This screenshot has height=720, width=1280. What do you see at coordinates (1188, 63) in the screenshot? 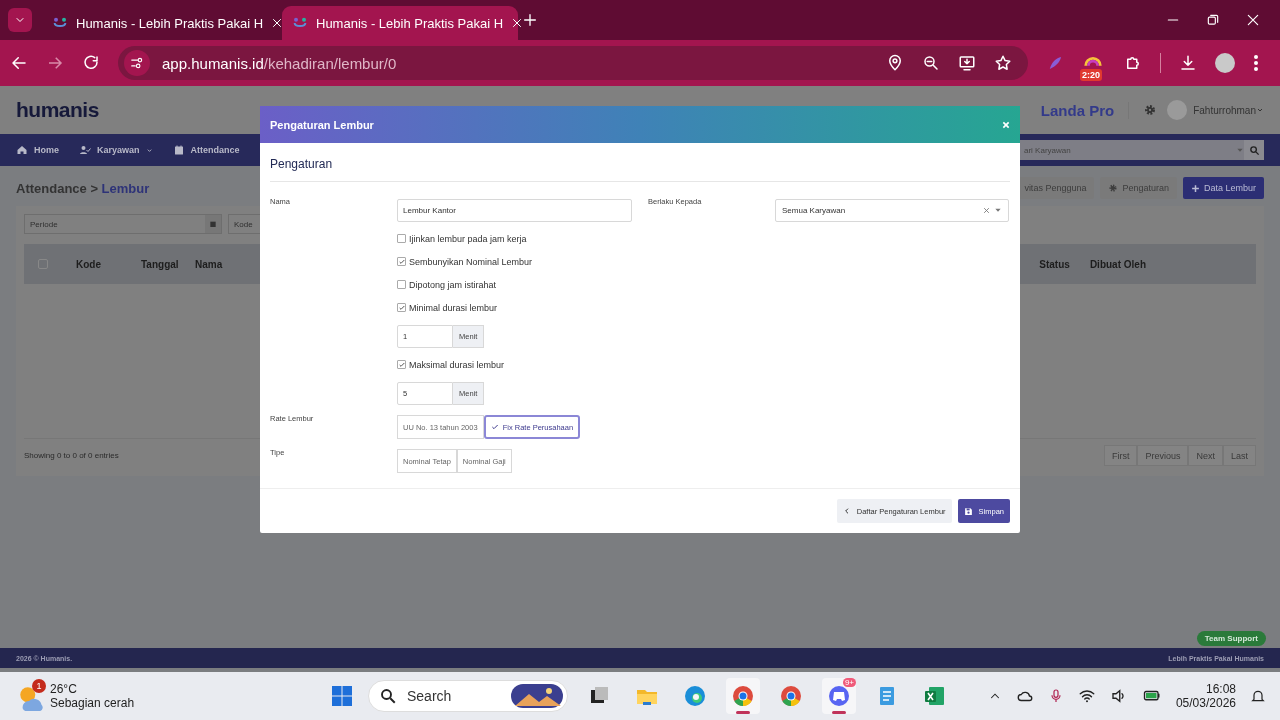
I see `download-icon` at bounding box center [1188, 63].